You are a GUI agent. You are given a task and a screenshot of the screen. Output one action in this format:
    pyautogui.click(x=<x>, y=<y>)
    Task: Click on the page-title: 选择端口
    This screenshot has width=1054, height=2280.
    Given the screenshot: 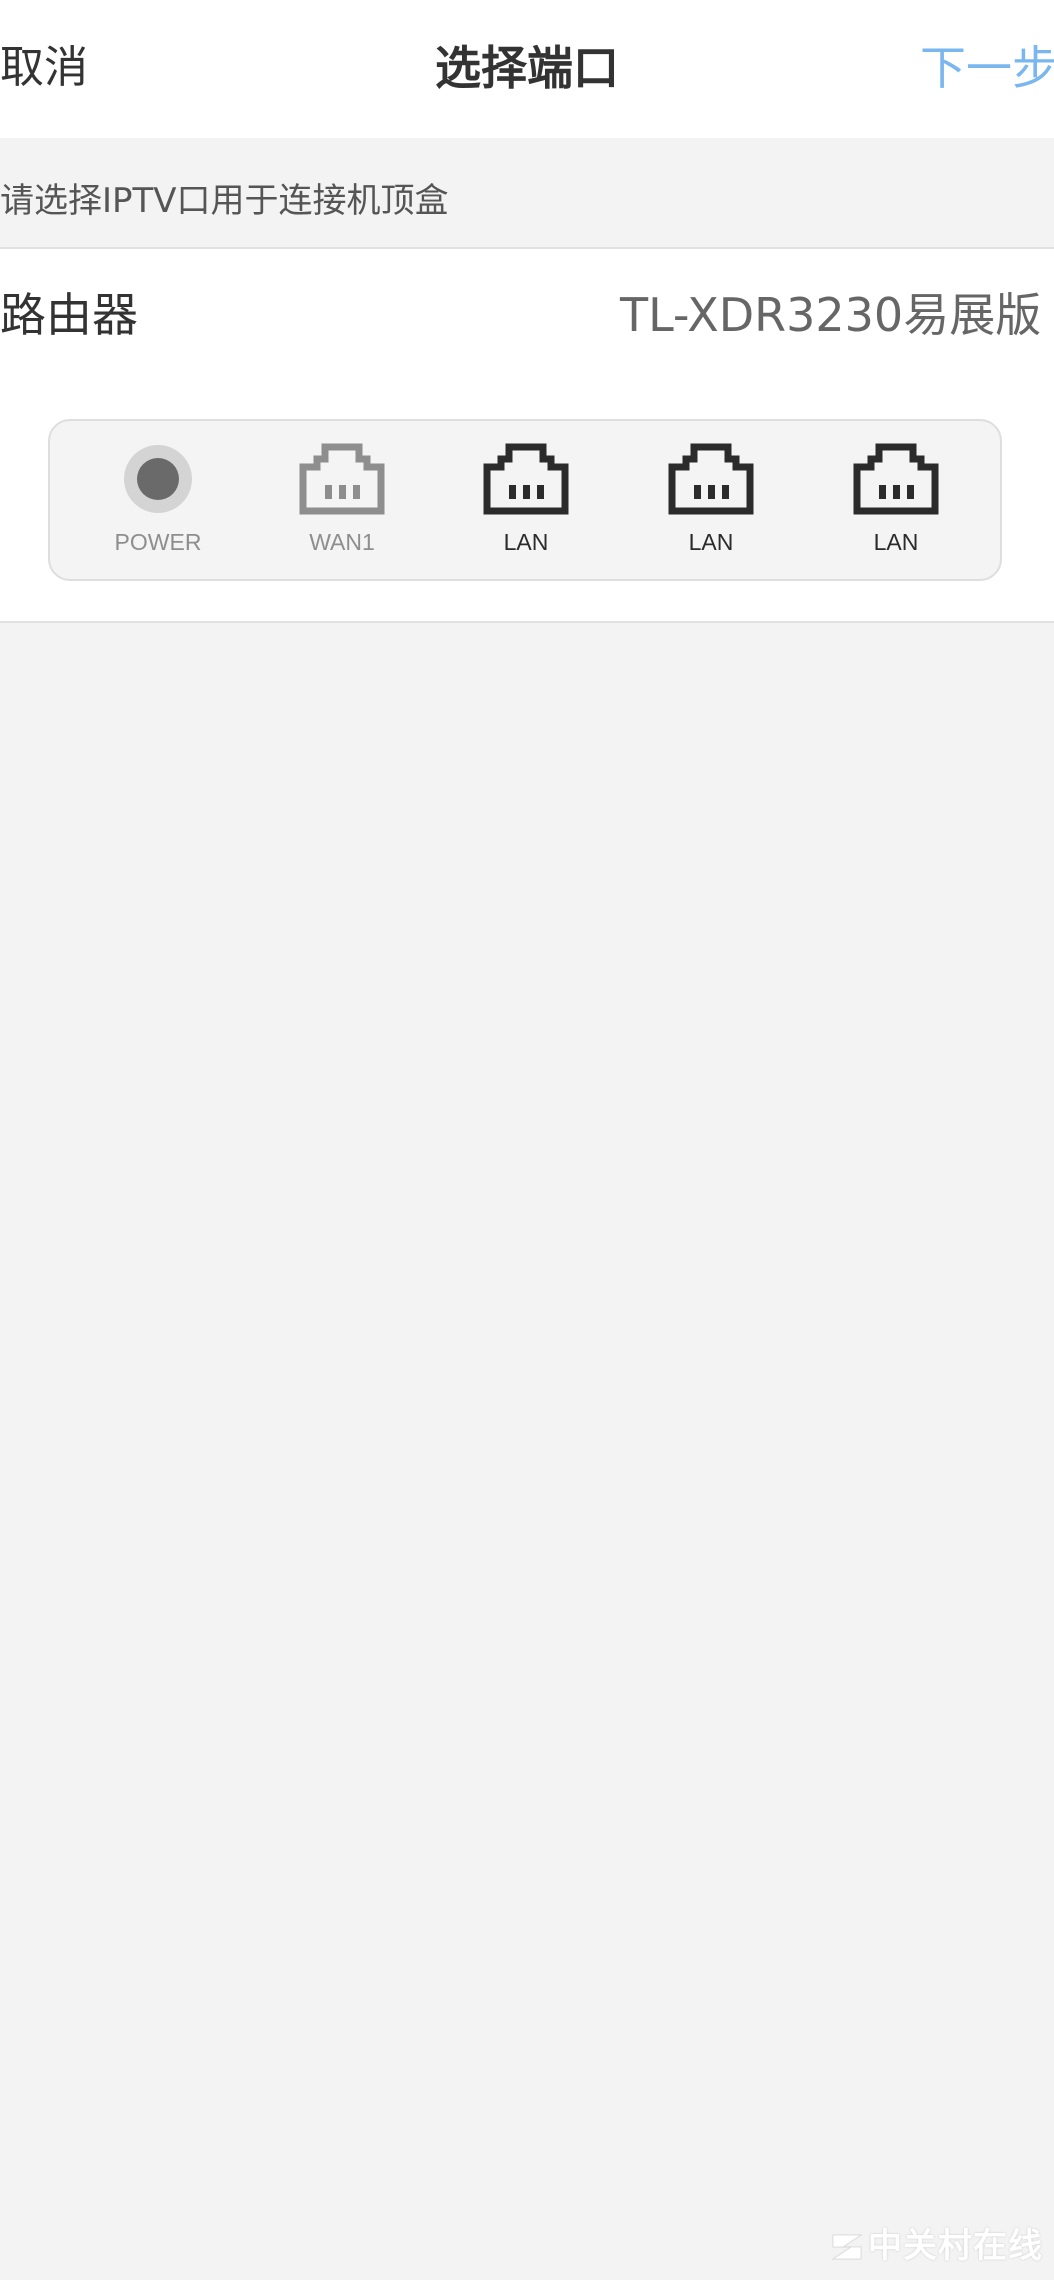 What is the action you would take?
    pyautogui.click(x=527, y=68)
    